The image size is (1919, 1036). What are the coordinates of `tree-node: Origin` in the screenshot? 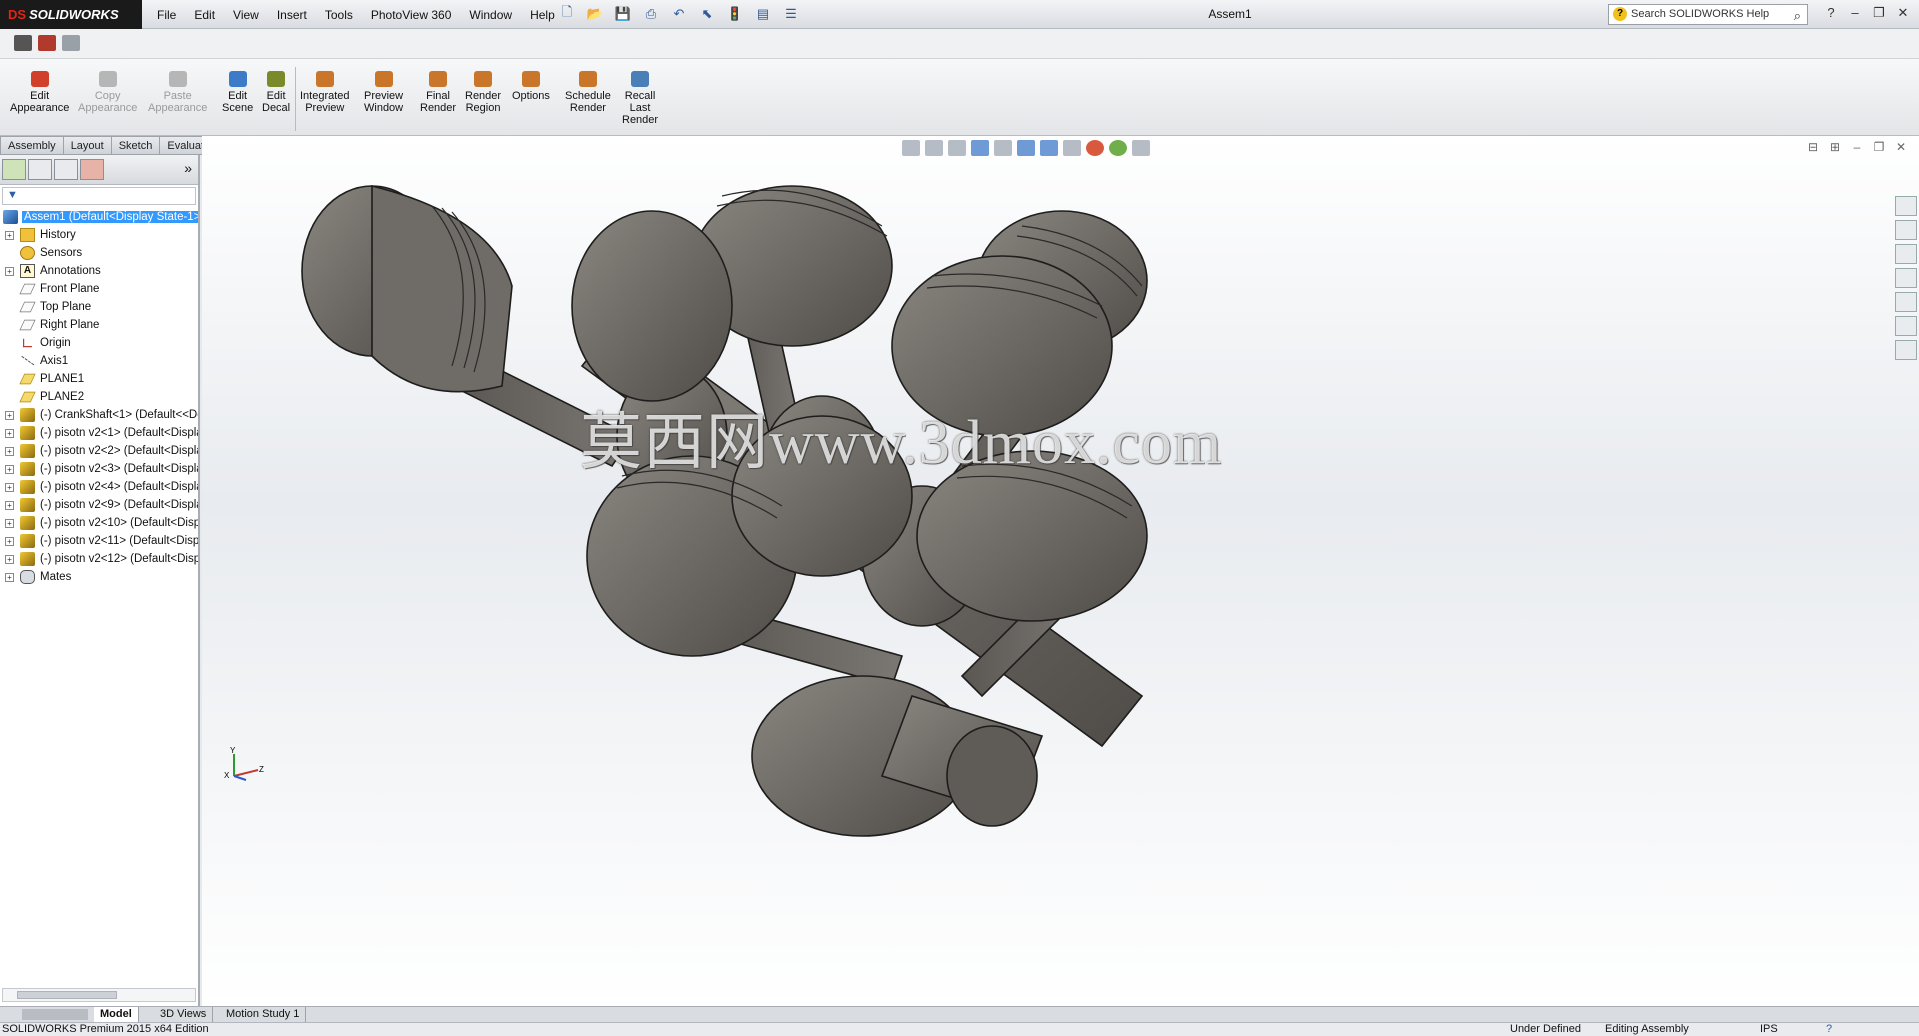 It's located at (99, 343).